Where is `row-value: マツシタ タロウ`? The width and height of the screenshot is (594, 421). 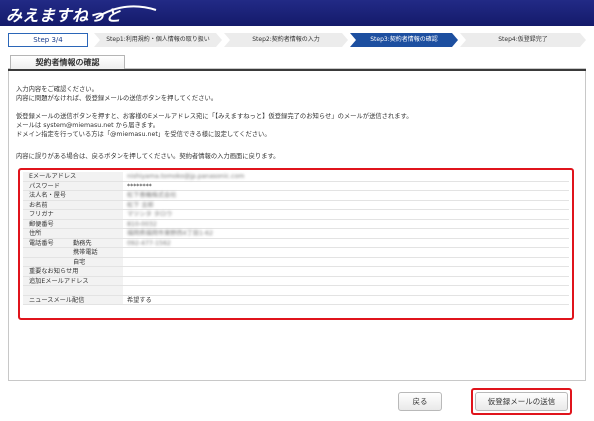 row-value: マツシタ タロウ is located at coordinates (150, 214).